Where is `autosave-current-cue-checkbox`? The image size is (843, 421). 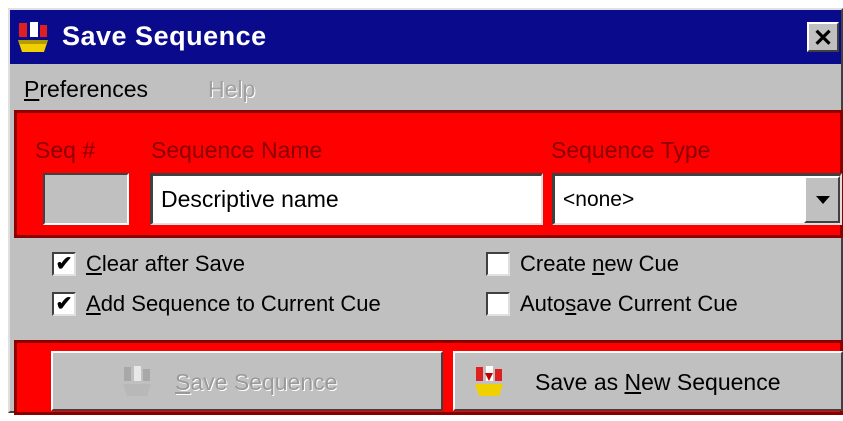
autosave-current-cue-checkbox is located at coordinates (498, 304).